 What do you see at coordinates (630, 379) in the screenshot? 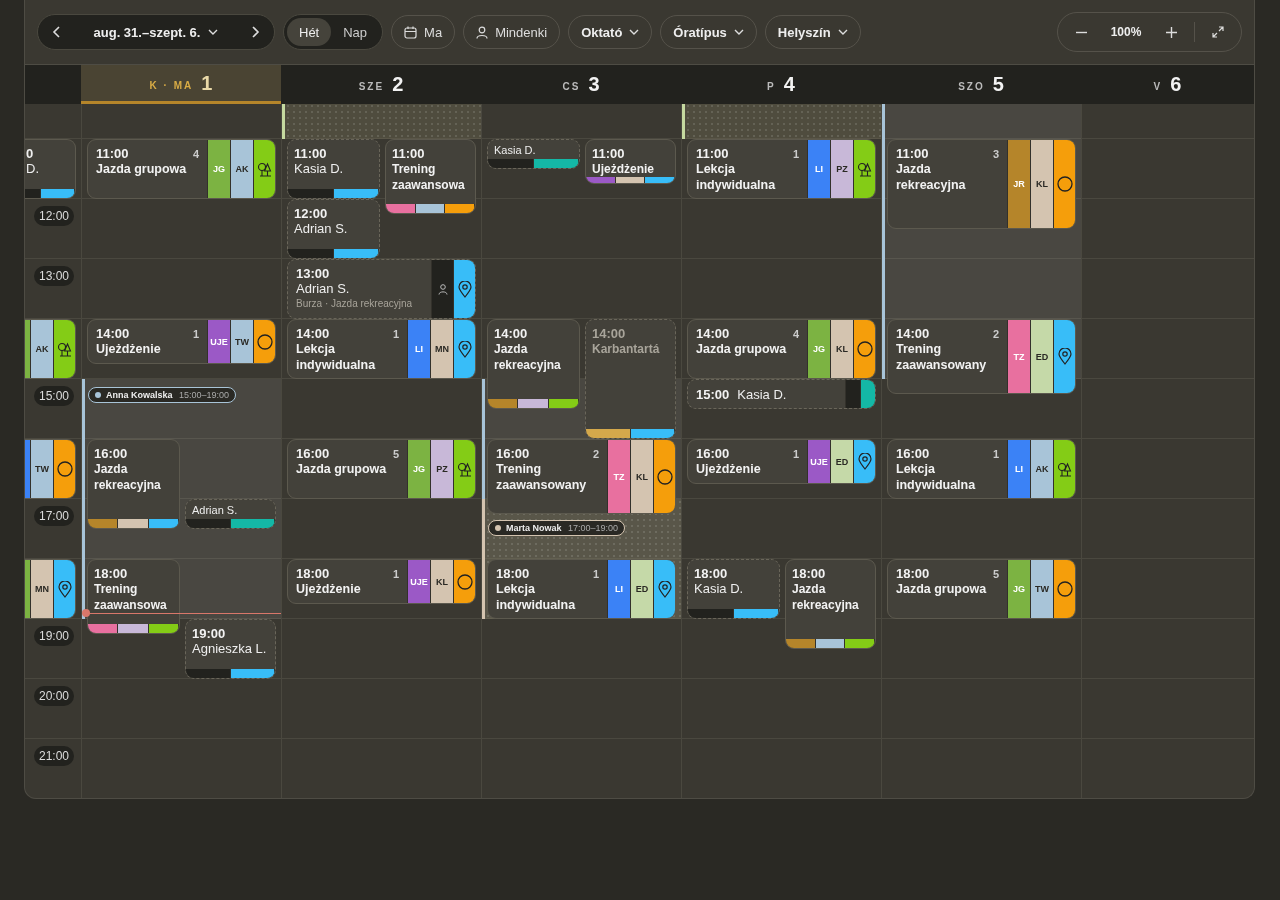
I see `event-card: 14:00 Karbantartá` at bounding box center [630, 379].